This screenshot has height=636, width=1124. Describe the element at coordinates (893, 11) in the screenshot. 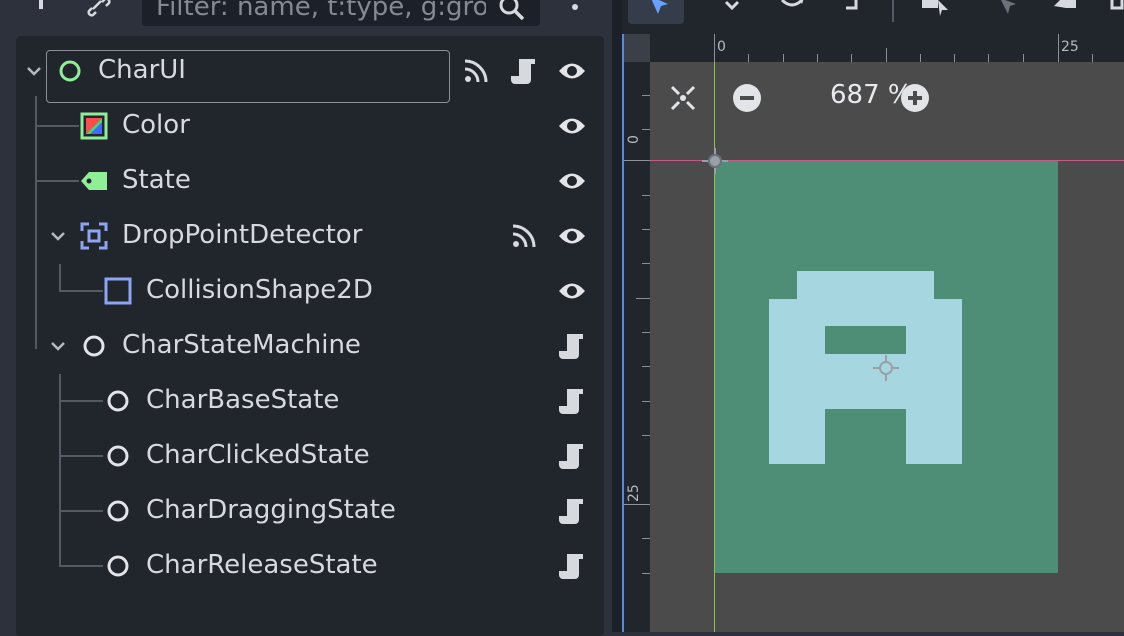

I see `toolbar-separator` at that location.